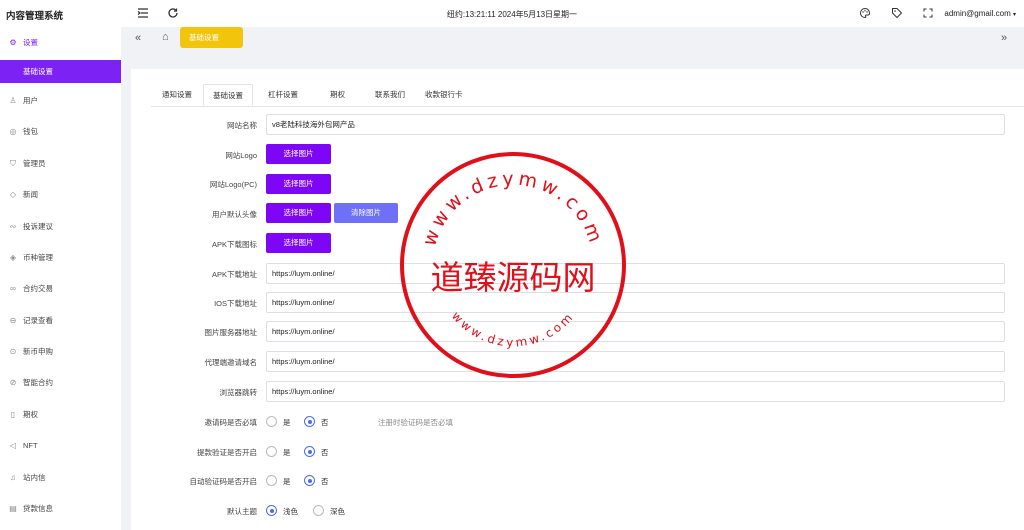  What do you see at coordinates (287, 452) in the screenshot?
I see `withdraw-verify-yes-label: 是` at bounding box center [287, 452].